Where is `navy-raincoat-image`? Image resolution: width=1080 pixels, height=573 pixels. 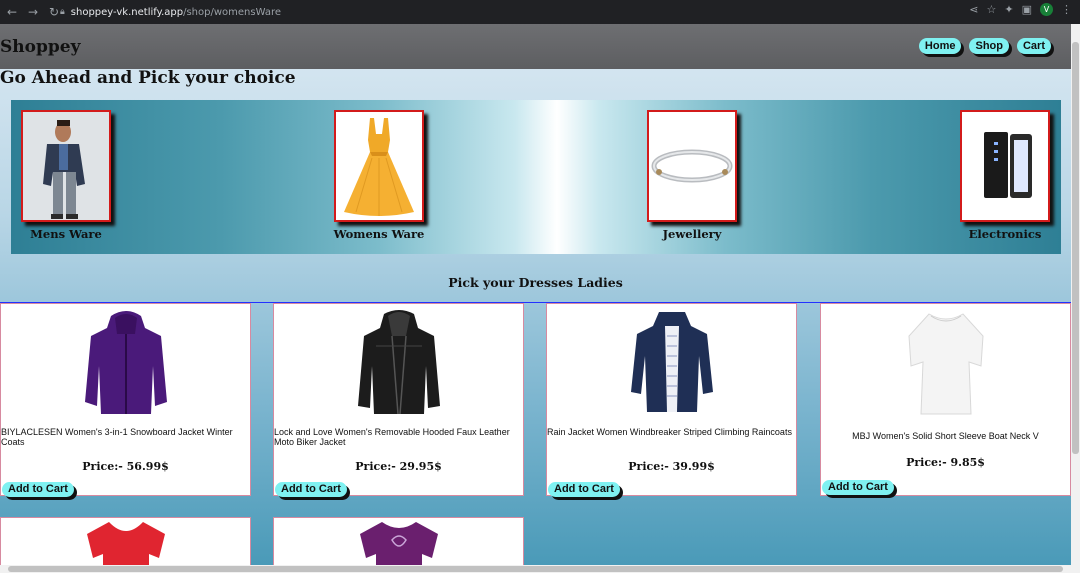 navy-raincoat-image is located at coordinates (671, 361).